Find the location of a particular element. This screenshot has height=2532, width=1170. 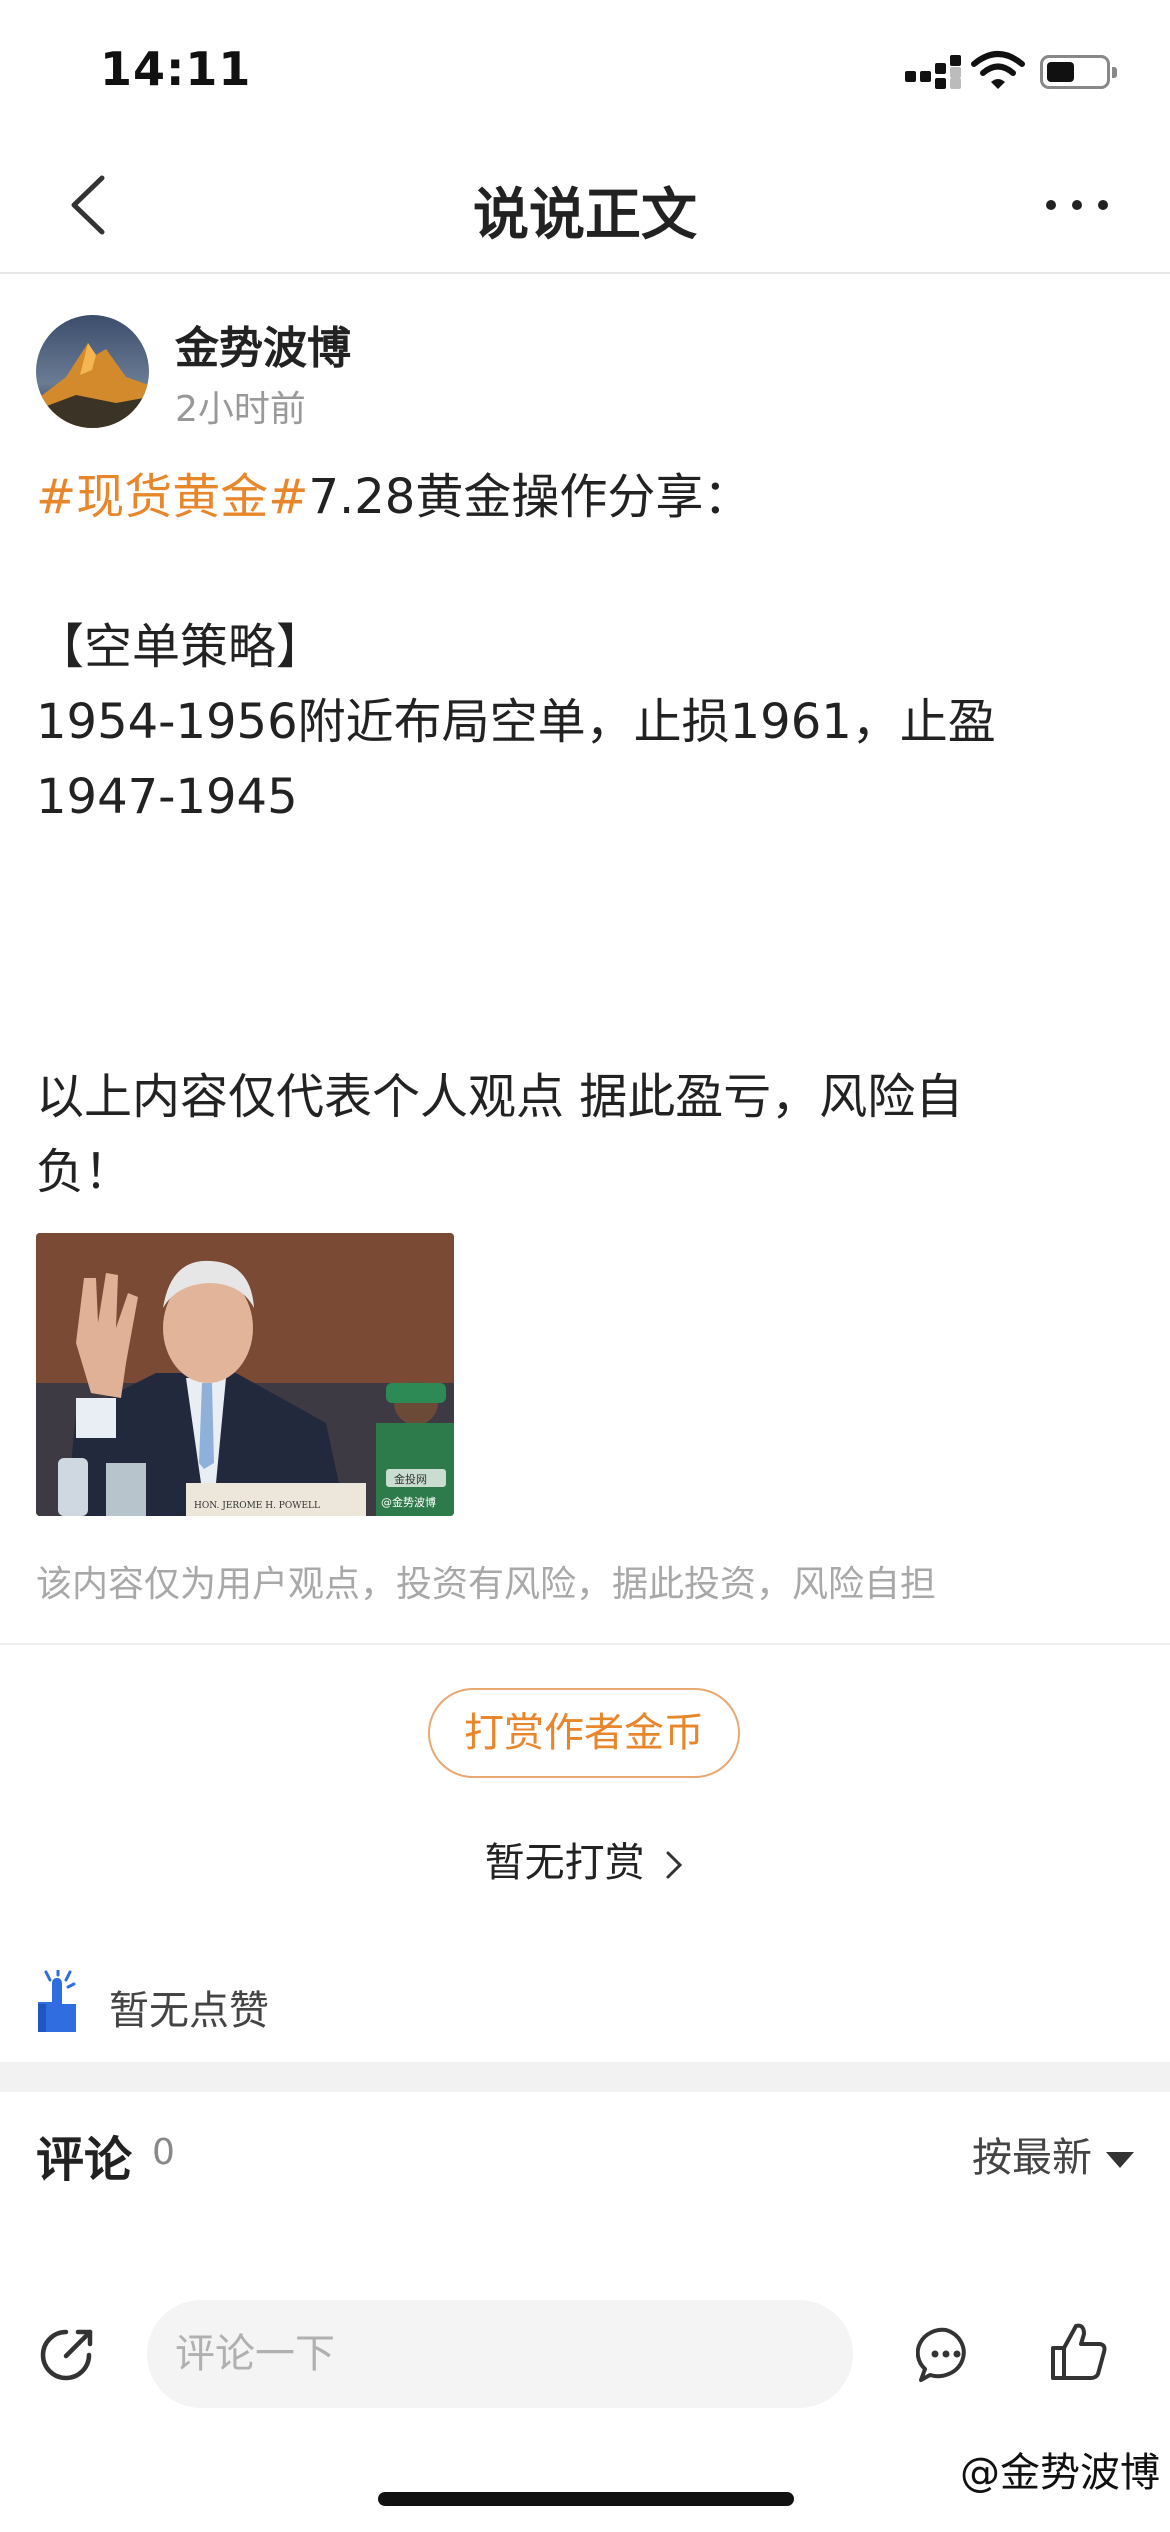

battery-icon is located at coordinates (1078, 72).